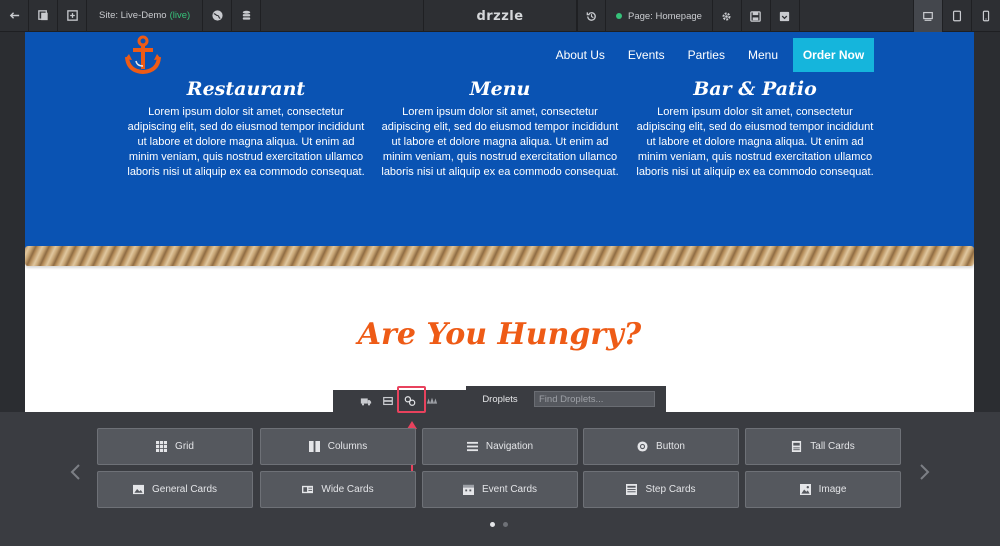 This screenshot has width=1000, height=546. Describe the element at coordinates (468, 489) in the screenshot. I see `calendar-icon` at that location.